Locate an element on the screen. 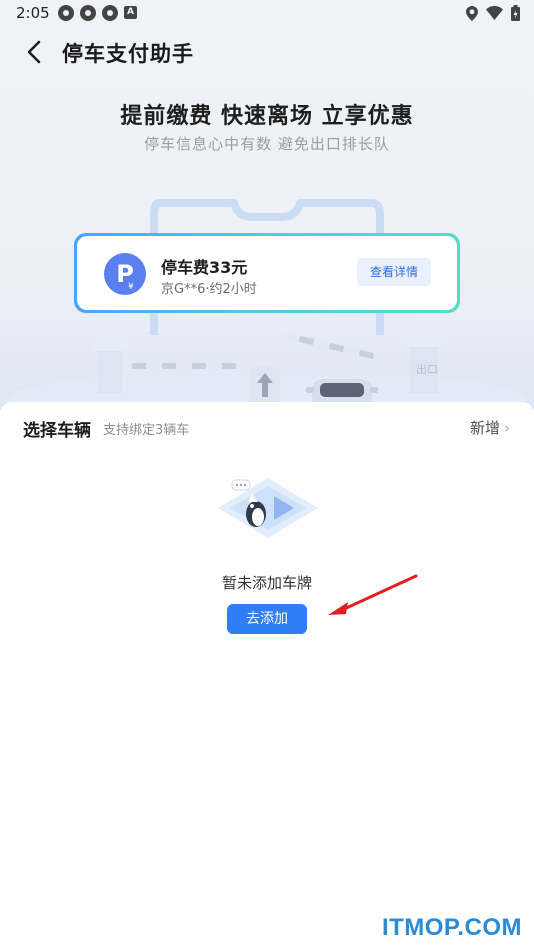 This screenshot has height=950, width=534. view-details-button: 查看详情 is located at coordinates (394, 272).